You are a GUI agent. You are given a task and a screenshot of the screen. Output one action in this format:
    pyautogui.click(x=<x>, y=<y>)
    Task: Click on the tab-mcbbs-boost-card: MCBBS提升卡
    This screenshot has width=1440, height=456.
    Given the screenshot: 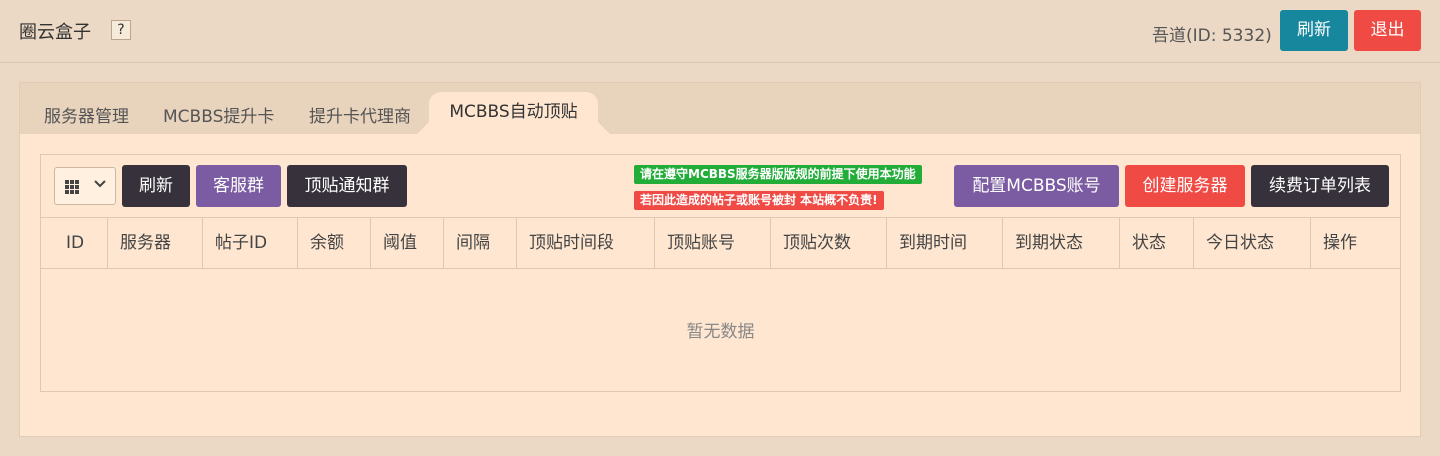 What is the action you would take?
    pyautogui.click(x=218, y=114)
    